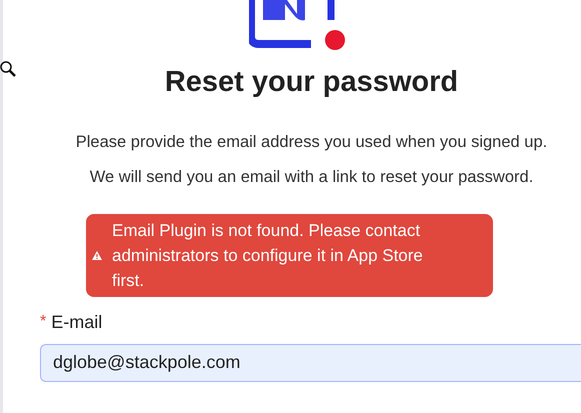 The height and width of the screenshot is (413, 581). Describe the element at coordinates (311, 82) in the screenshot. I see `page-title: Reset your password` at that location.